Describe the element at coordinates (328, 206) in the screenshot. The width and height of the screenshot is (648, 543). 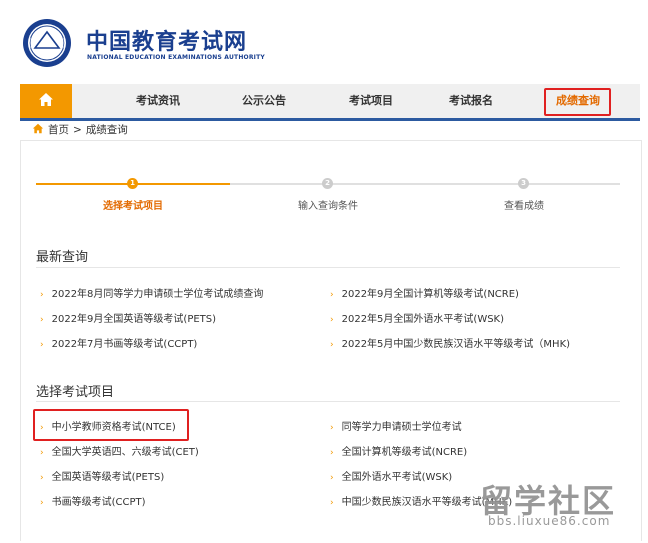
I see `step-2-label: 输入查询条件` at that location.